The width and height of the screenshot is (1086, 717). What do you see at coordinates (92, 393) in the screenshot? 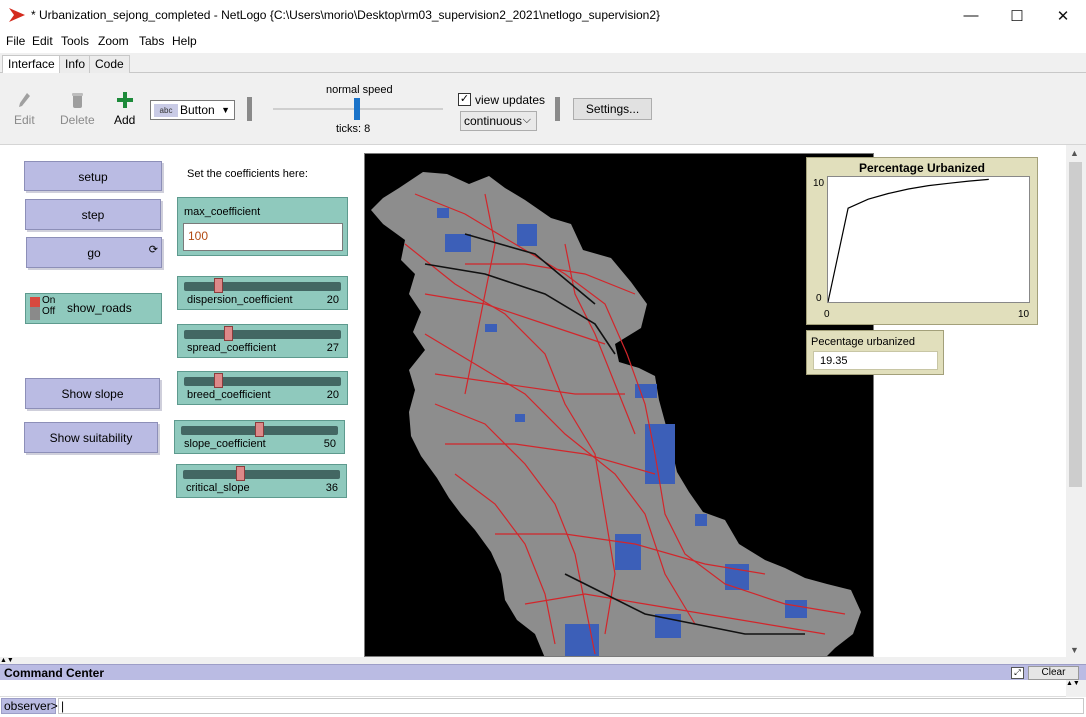
I see `show-slope-button: Show slope` at bounding box center [92, 393].